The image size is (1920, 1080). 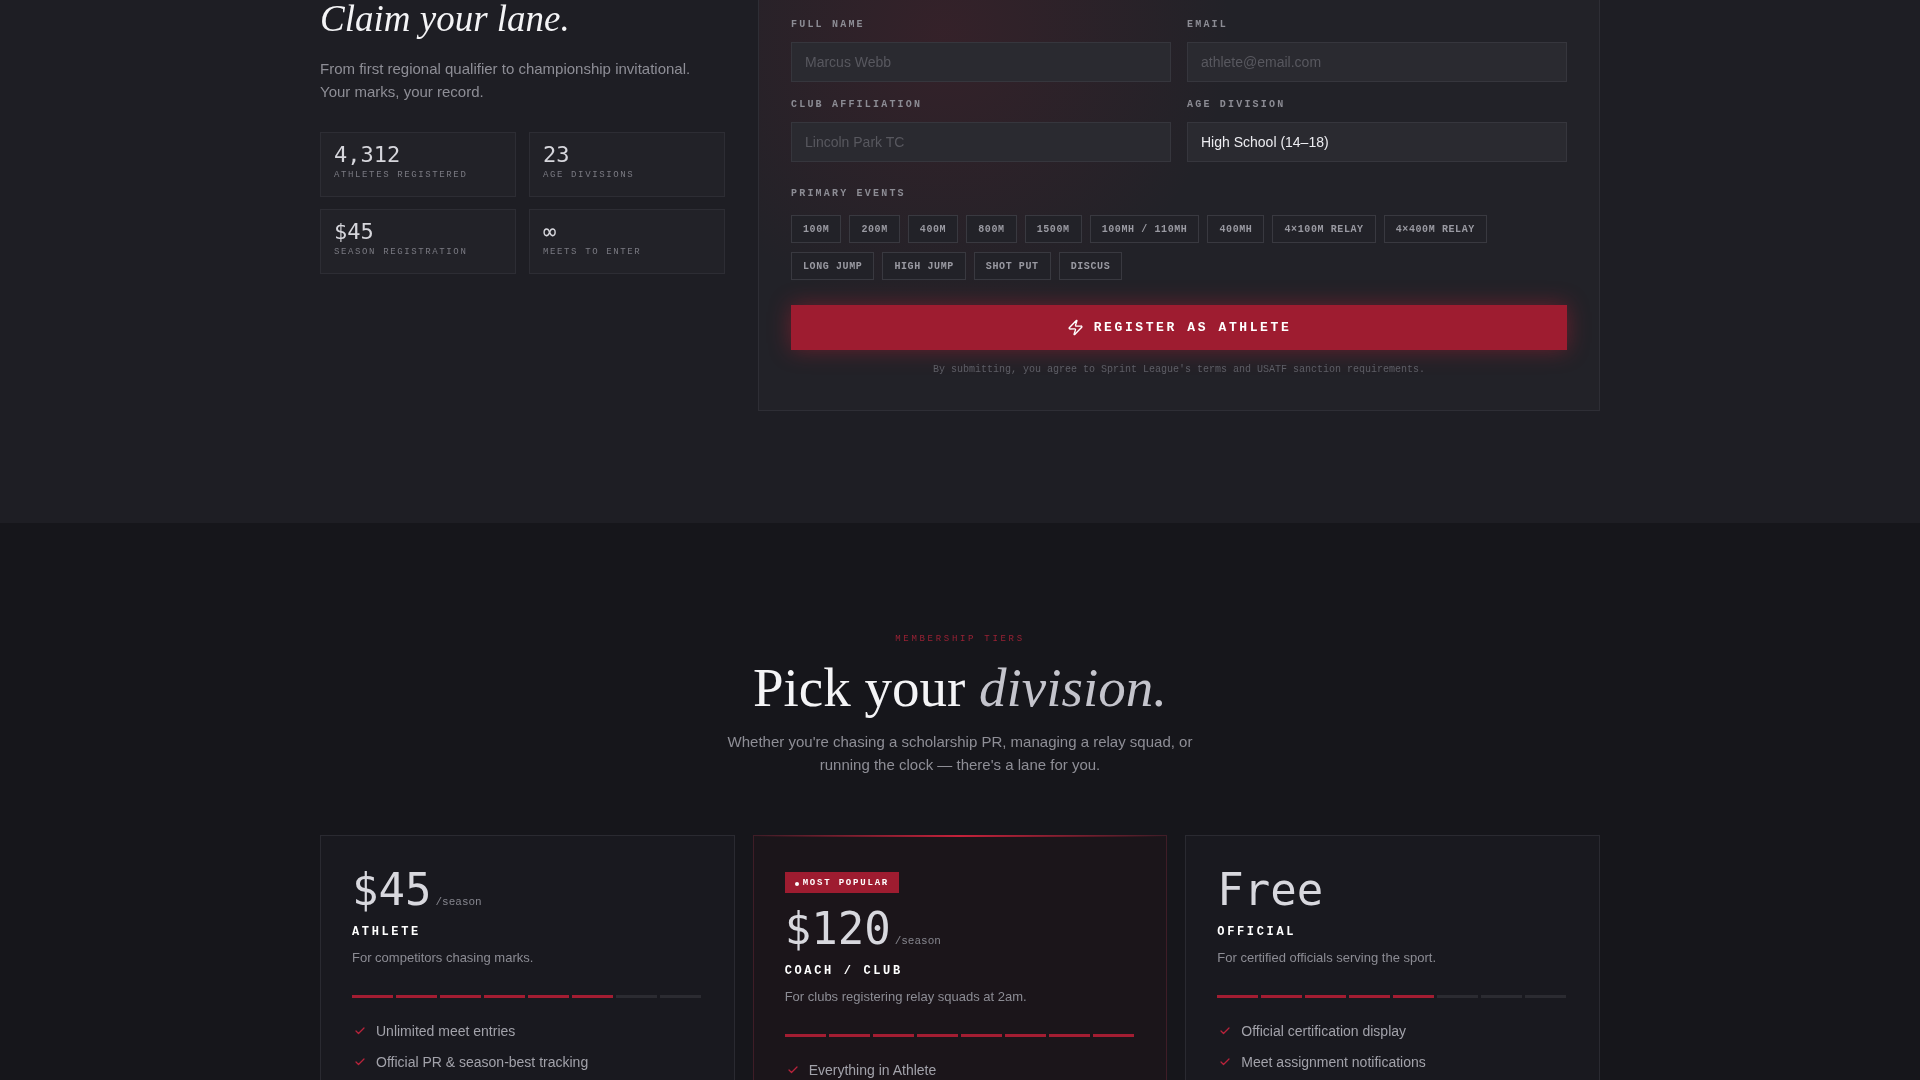 I want to click on tier-description: For clubs registering relay squads at 2am., so click(x=905, y=997).